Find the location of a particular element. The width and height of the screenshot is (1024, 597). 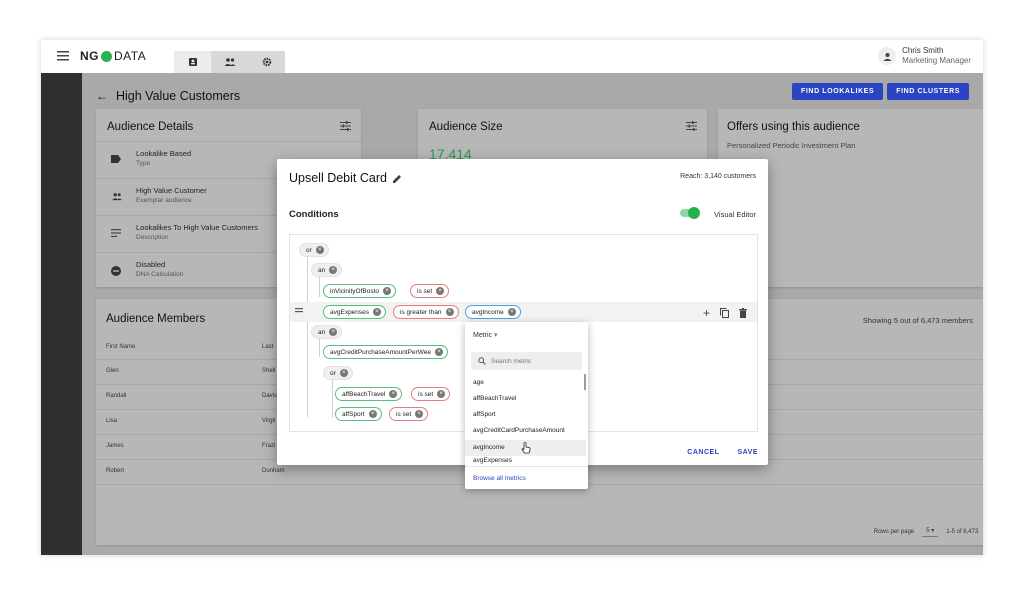

metric-option: avgExpenses is located at coordinates (525, 461).